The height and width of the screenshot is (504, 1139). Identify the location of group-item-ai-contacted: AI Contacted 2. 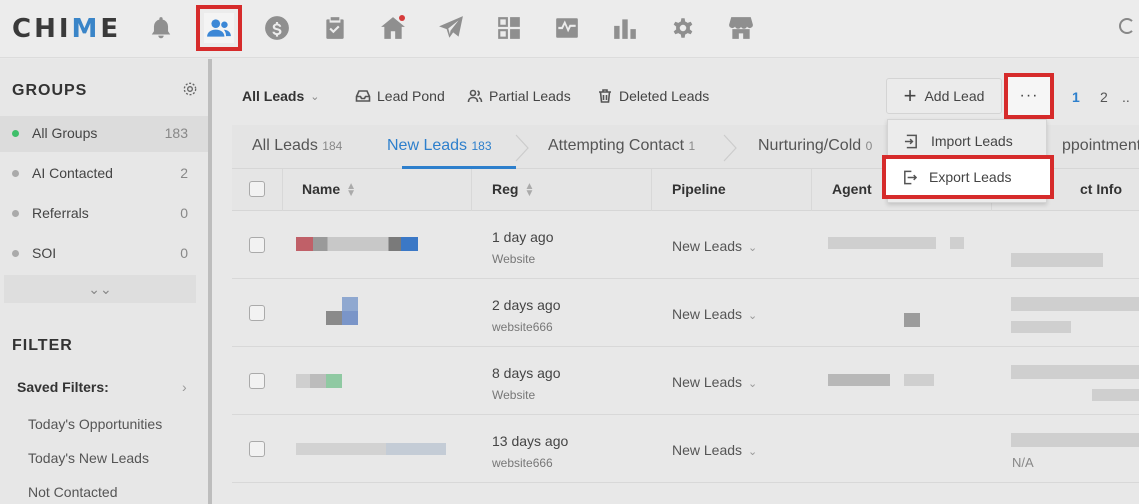
(104, 174).